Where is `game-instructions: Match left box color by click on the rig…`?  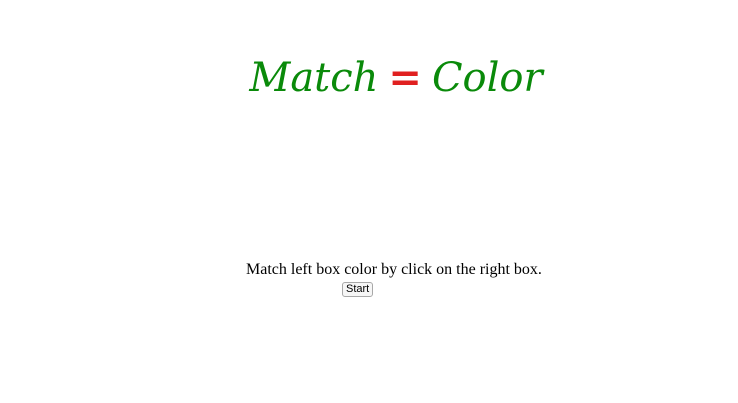 game-instructions: Match left box color by click on the rig… is located at coordinates (394, 269).